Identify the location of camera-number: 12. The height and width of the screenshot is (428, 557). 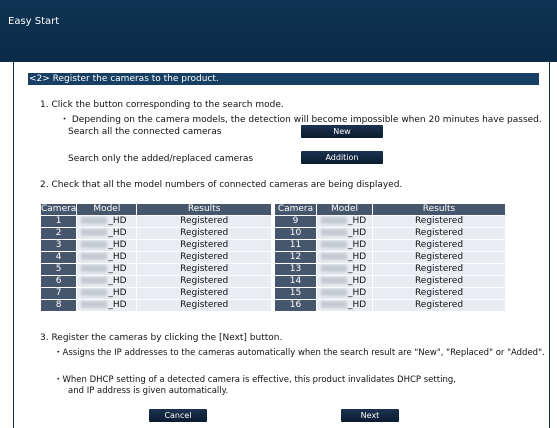
(295, 257).